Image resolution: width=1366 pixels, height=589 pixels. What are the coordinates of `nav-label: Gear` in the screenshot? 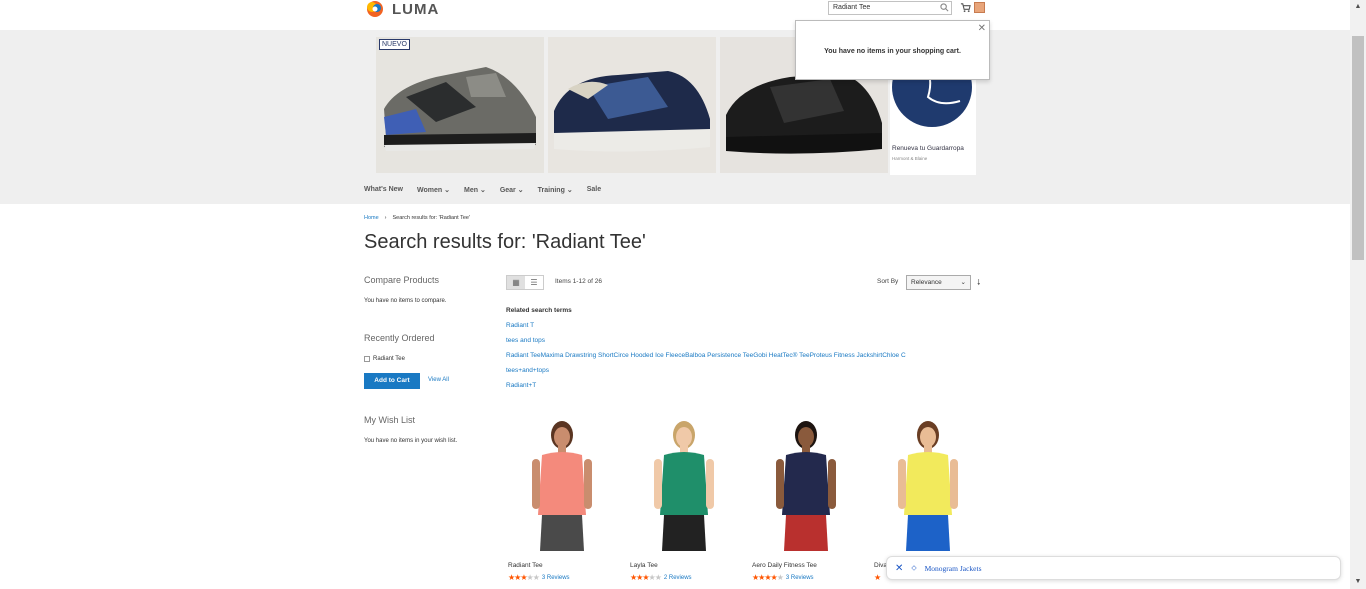 It's located at (507, 190).